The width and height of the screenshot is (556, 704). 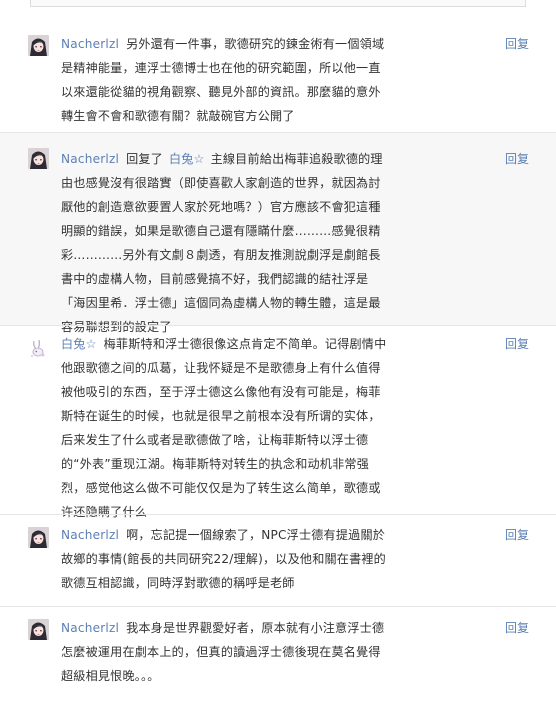 I want to click on reply-target-user: 白兔☆, so click(x=187, y=159).